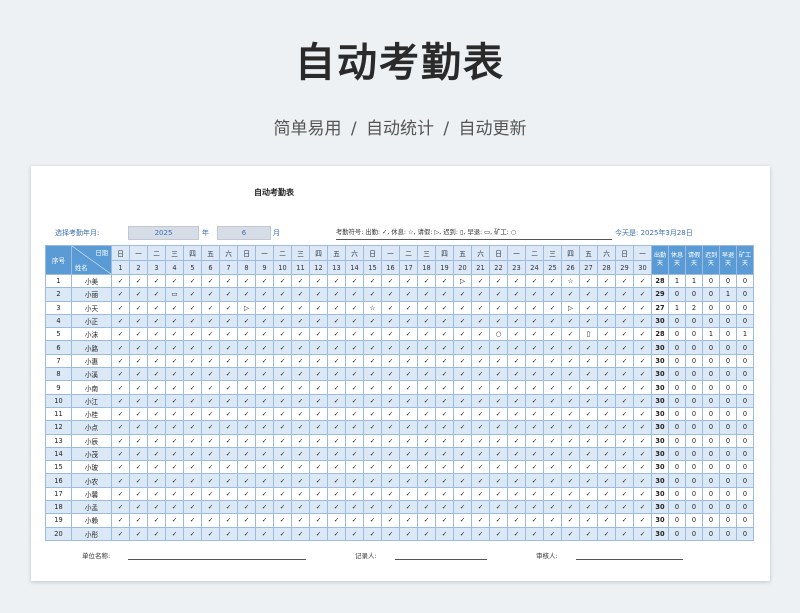  What do you see at coordinates (246, 307) in the screenshot?
I see `attendance-mark-cell: ▷` at bounding box center [246, 307].